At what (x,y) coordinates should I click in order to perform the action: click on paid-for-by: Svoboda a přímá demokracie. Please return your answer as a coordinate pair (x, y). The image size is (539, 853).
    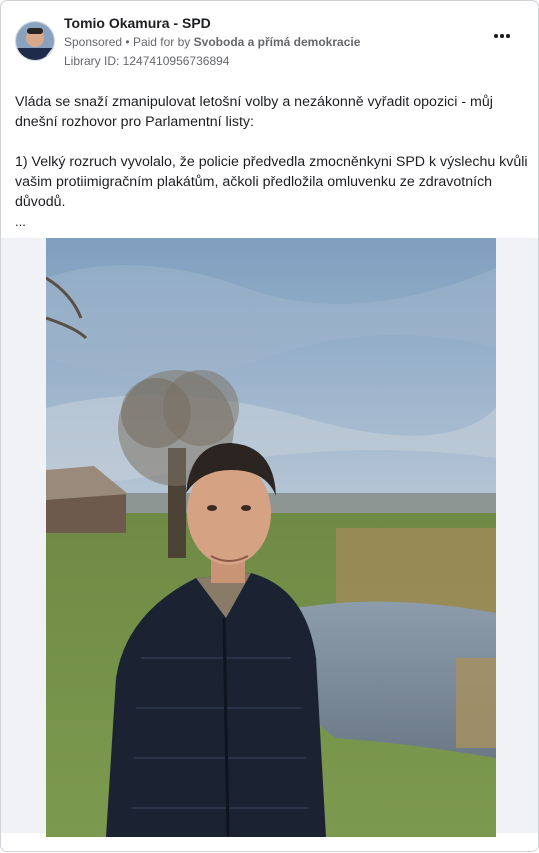
    Looking at the image, I should click on (277, 42).